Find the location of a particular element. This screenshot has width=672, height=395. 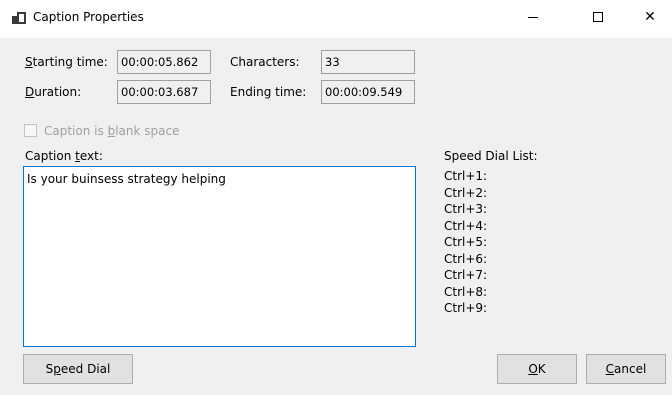

cancel-button-label: Cancel is located at coordinates (626, 369).